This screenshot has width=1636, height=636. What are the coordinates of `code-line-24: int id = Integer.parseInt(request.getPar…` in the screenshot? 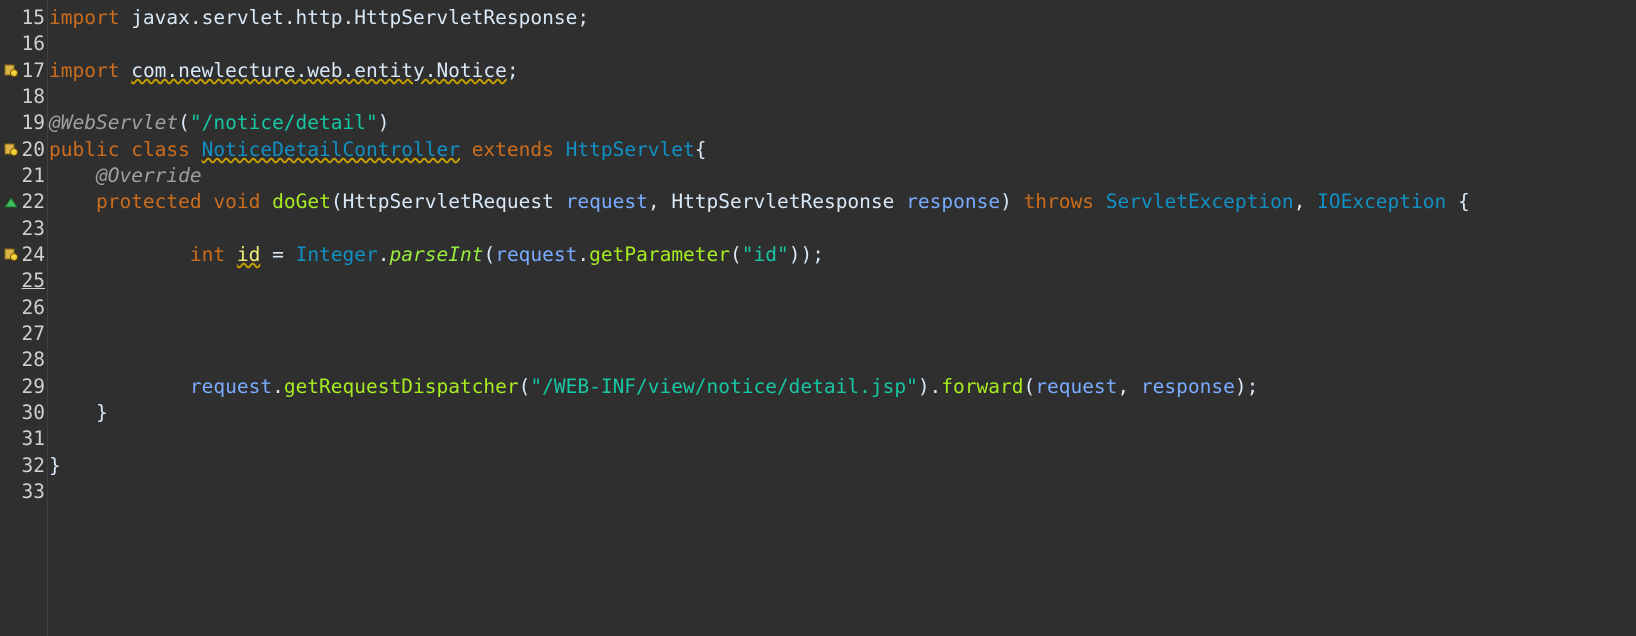 It's located at (436, 254).